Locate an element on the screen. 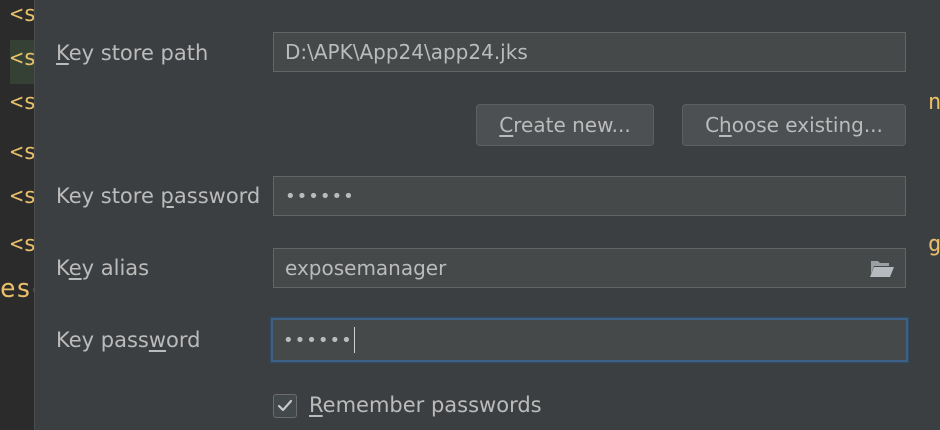  key-alias-value: exposemanager is located at coordinates (366, 268).